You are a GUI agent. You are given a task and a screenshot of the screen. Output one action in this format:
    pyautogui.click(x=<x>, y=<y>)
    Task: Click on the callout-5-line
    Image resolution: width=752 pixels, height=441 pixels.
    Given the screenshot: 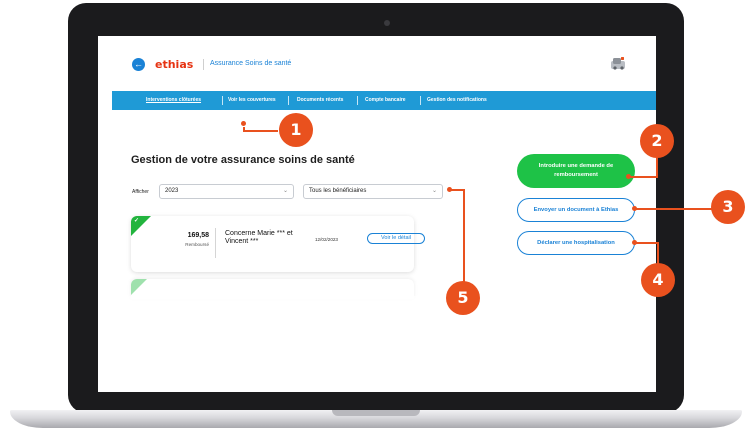 What is the action you would take?
    pyautogui.click(x=464, y=235)
    